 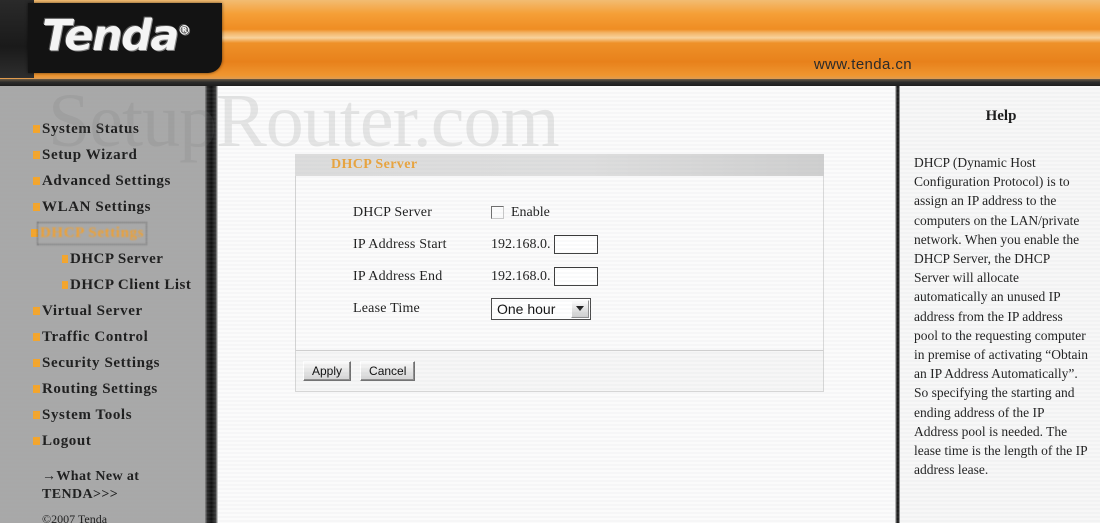 I want to click on panel-footer: Apply Cancel, so click(x=559, y=371).